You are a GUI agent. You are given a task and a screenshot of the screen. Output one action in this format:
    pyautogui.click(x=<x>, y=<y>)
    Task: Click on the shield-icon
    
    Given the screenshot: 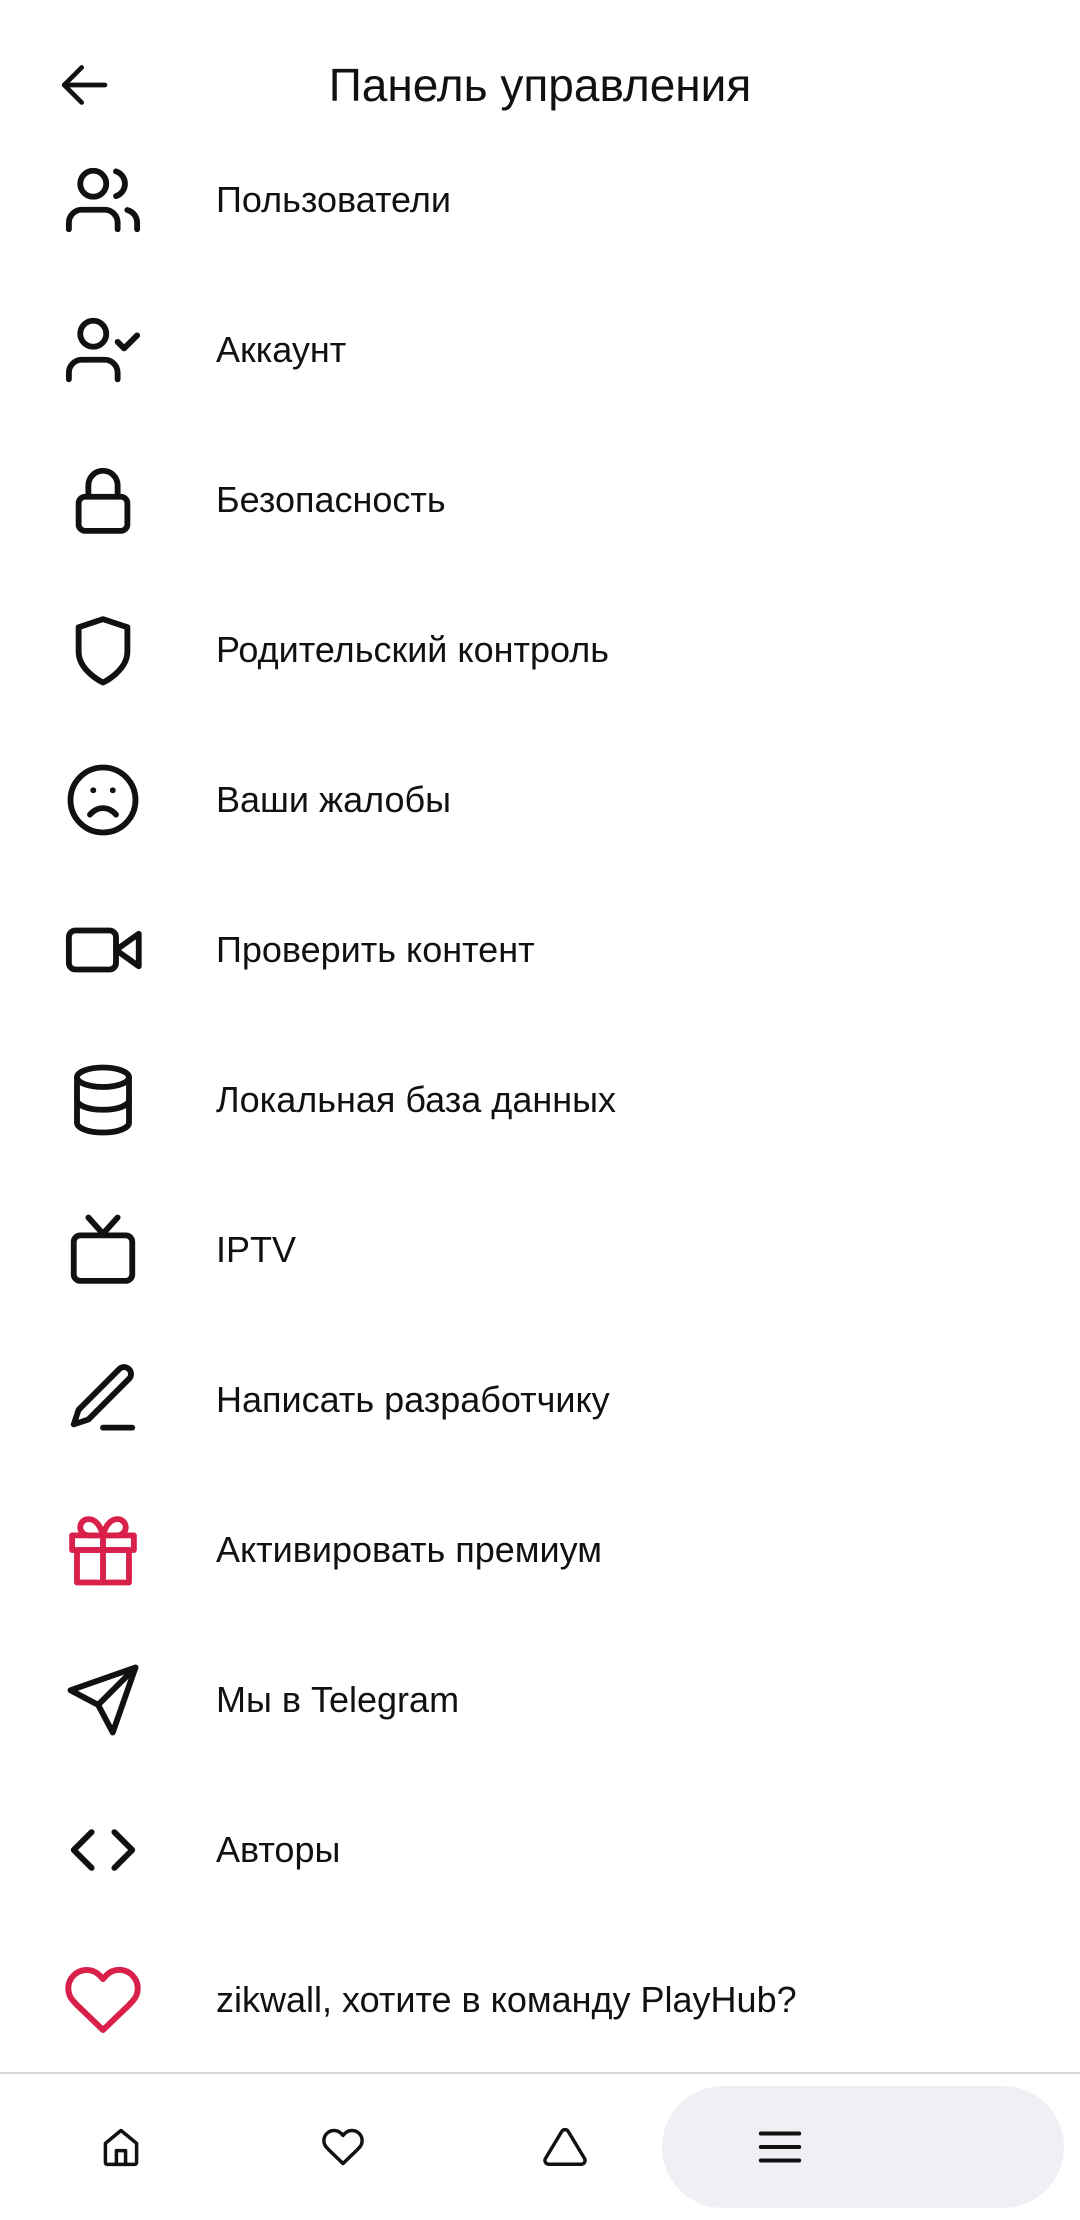 What is the action you would take?
    pyautogui.click(x=103, y=650)
    